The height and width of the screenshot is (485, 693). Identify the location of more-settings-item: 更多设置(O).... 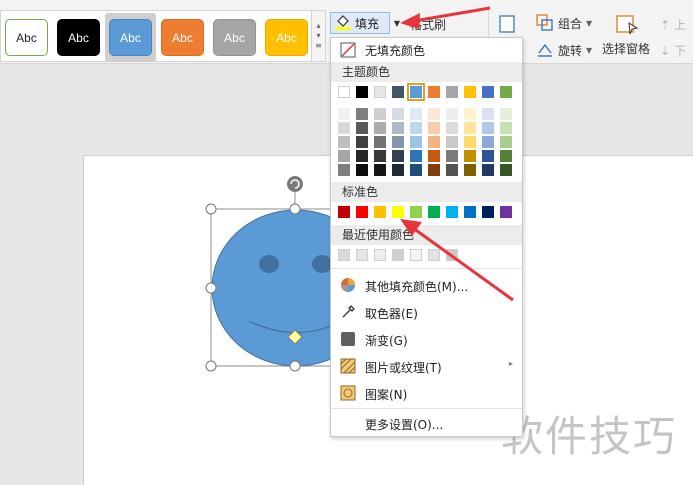
(426, 423).